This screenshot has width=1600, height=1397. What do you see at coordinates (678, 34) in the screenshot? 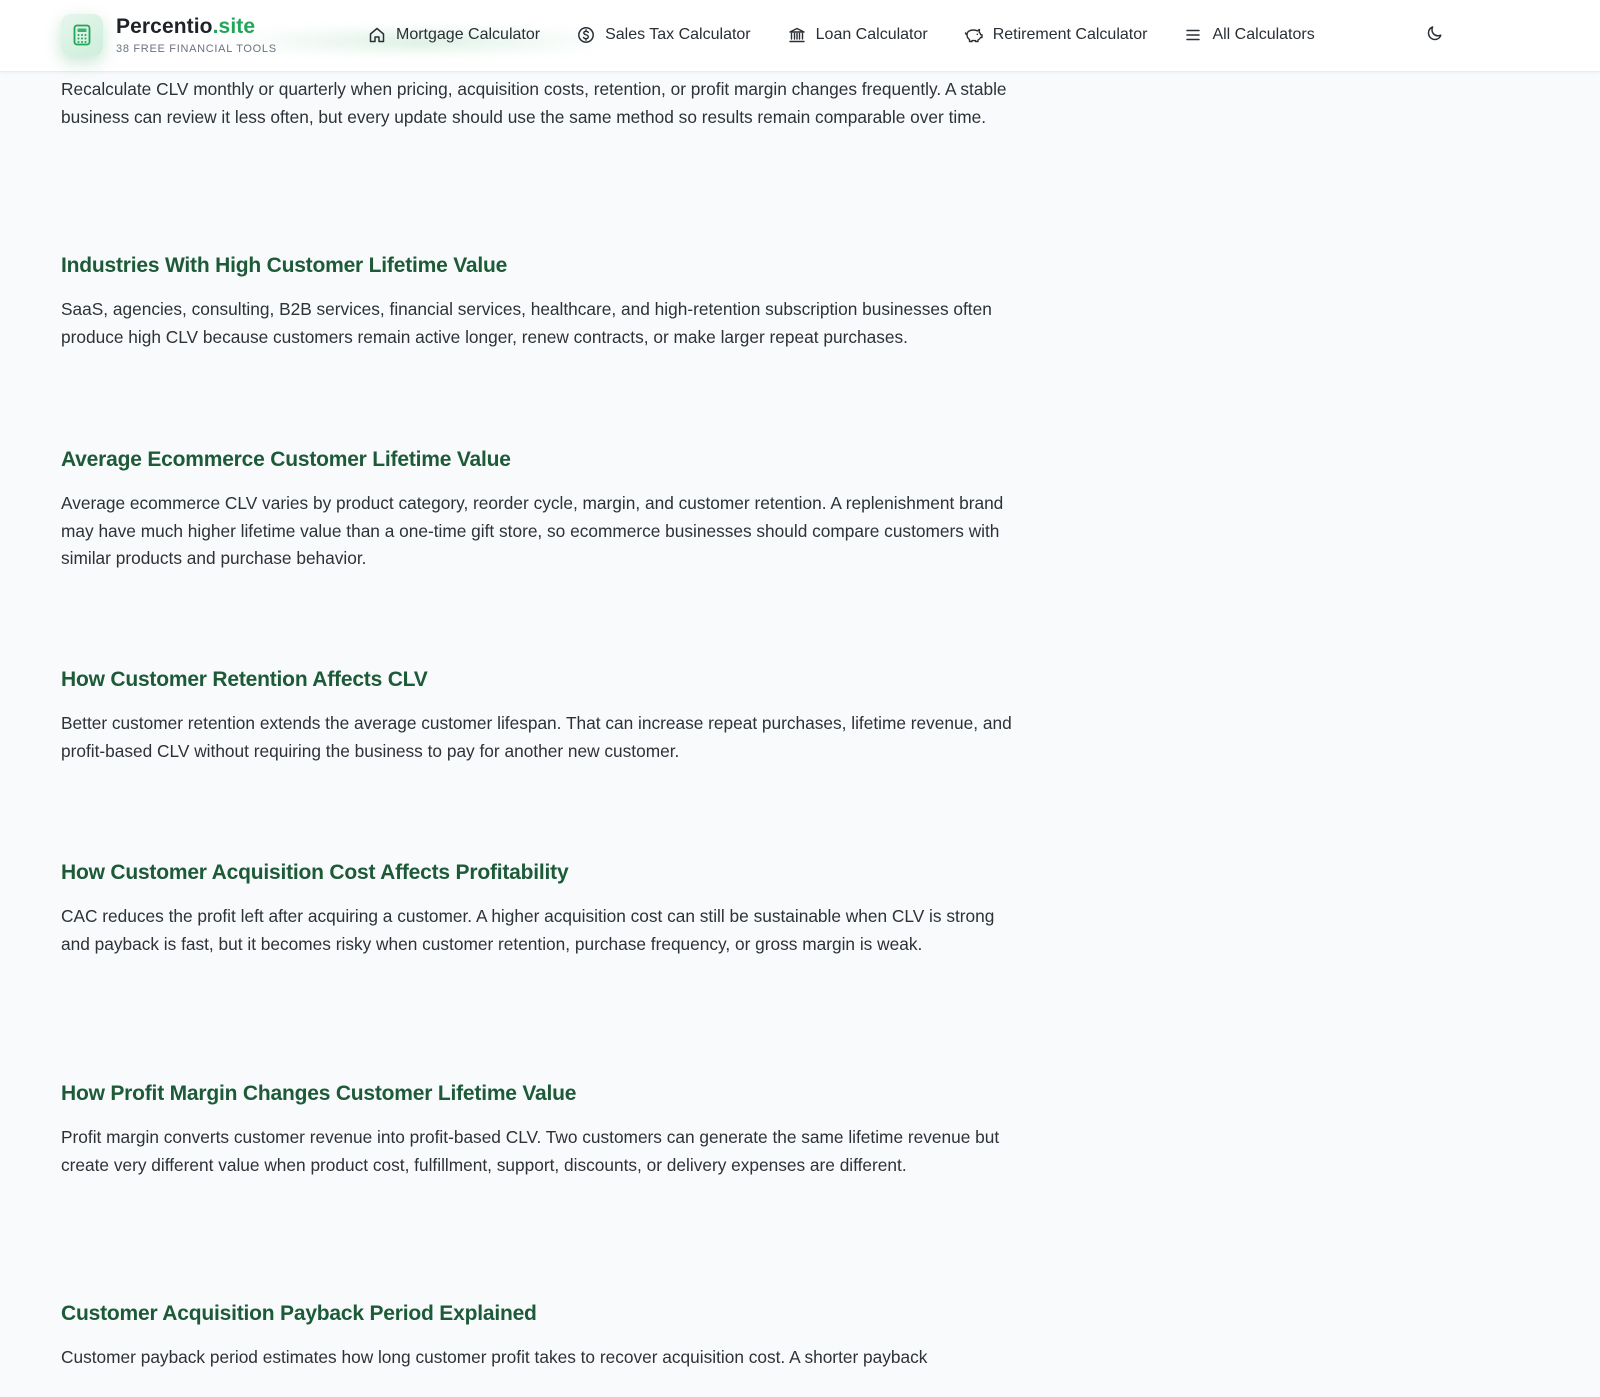
I see `nav-label: Sales Tax Calculator` at bounding box center [678, 34].